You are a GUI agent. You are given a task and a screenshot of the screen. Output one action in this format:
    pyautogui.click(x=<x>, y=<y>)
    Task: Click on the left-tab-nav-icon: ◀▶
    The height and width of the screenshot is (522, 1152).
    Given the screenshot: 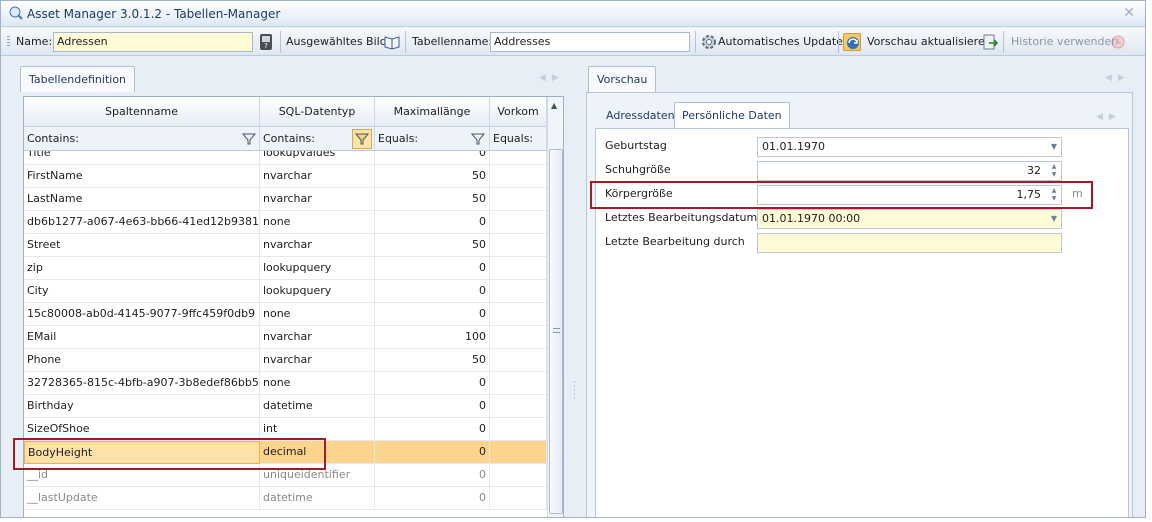 What is the action you would take?
    pyautogui.click(x=552, y=78)
    